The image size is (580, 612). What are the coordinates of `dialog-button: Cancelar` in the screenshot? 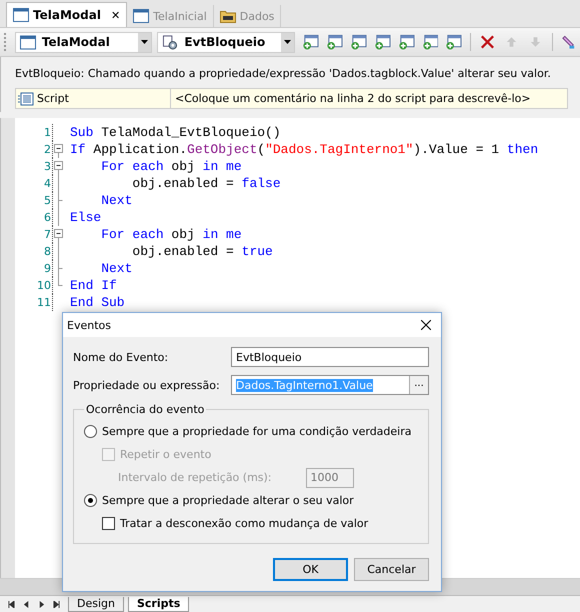 It's located at (391, 569).